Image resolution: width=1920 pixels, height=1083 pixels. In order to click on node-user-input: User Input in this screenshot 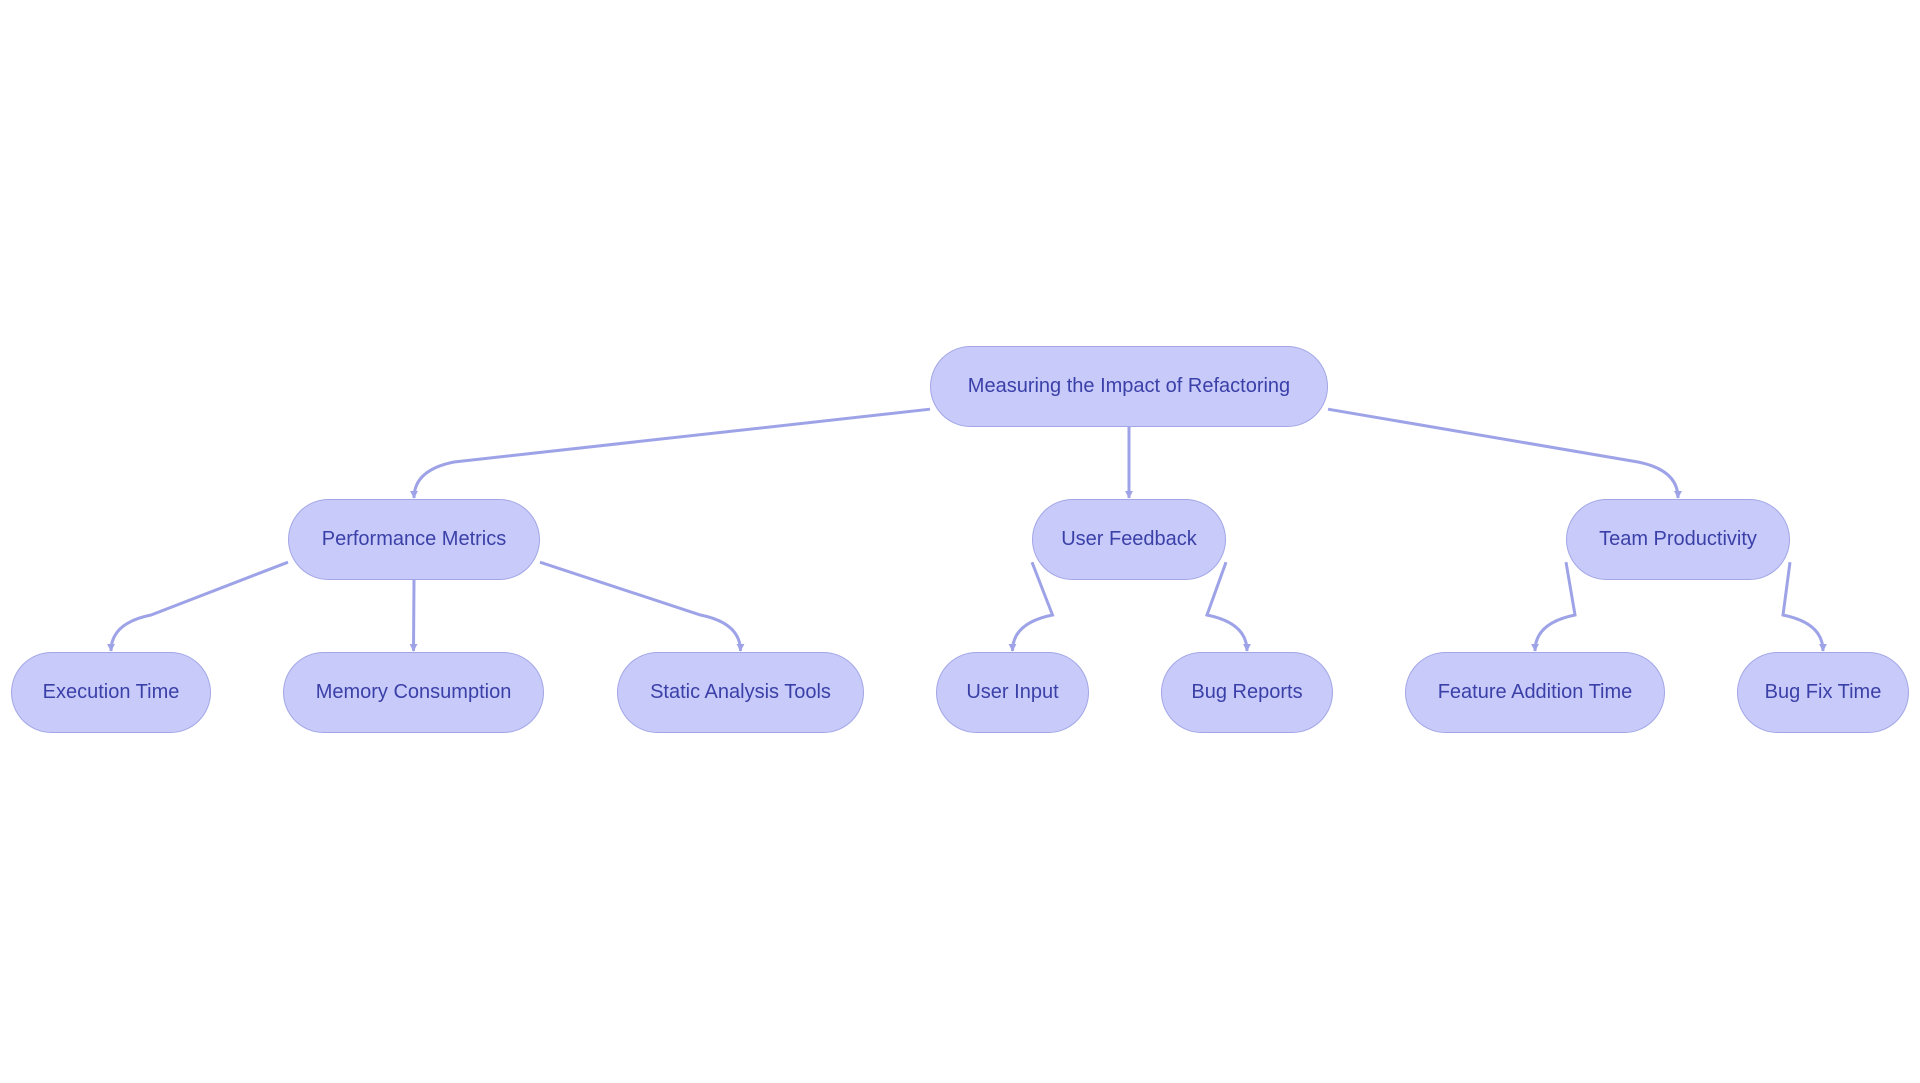, I will do `click(1012, 692)`.